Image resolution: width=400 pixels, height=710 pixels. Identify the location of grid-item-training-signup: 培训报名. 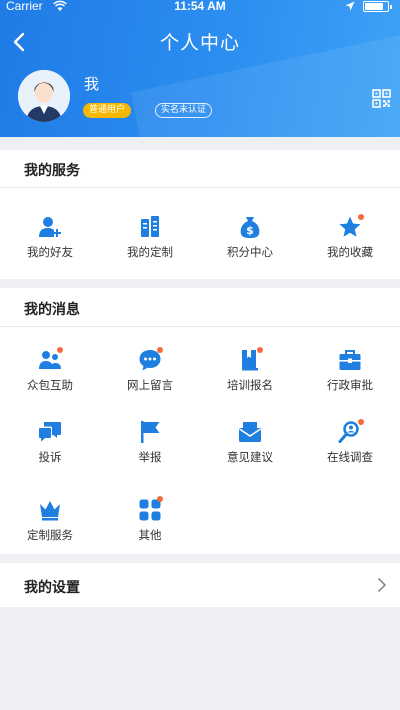
(250, 375).